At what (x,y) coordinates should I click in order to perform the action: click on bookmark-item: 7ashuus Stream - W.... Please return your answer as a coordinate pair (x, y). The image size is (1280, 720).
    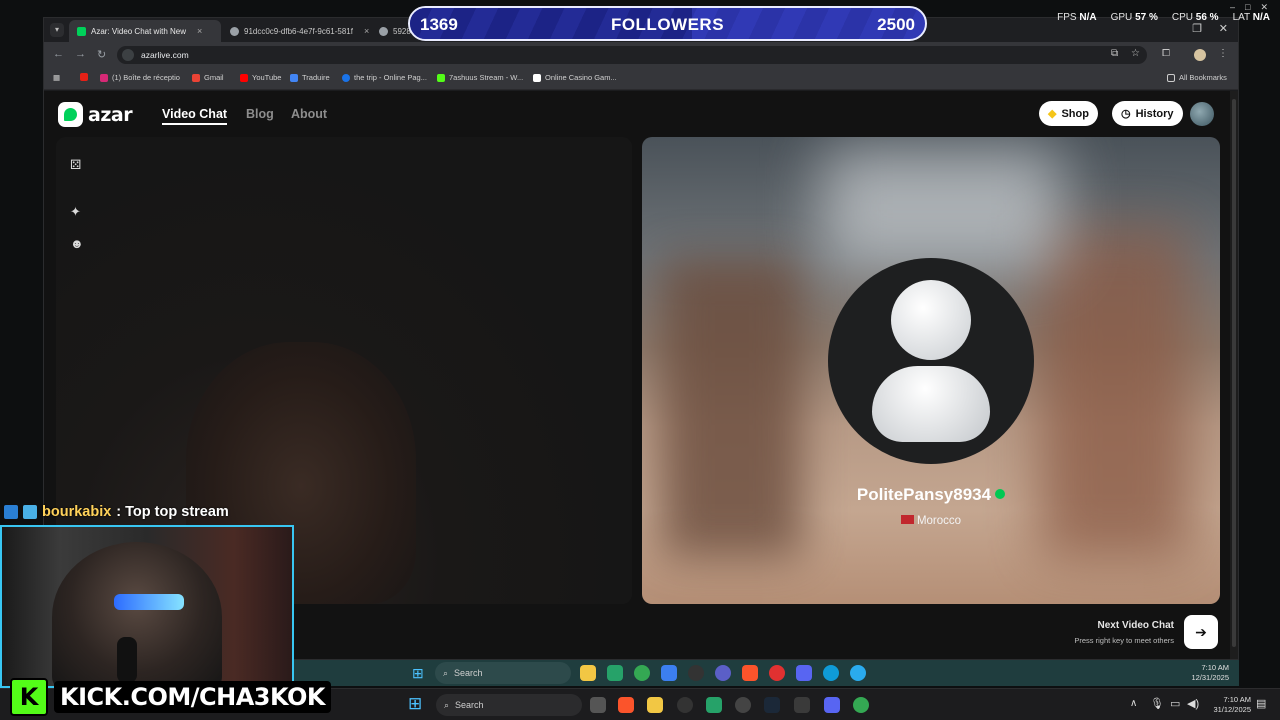
    Looking at the image, I should click on (480, 77).